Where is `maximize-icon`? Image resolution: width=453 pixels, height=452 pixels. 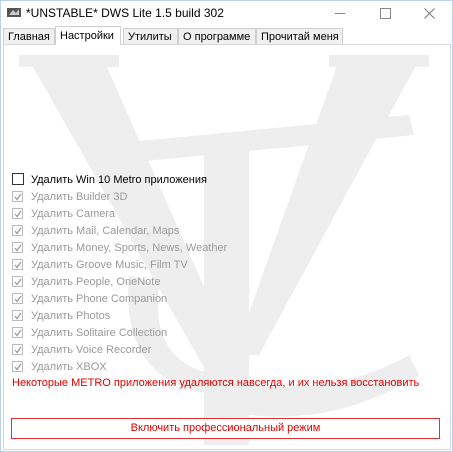 maximize-icon is located at coordinates (385, 13).